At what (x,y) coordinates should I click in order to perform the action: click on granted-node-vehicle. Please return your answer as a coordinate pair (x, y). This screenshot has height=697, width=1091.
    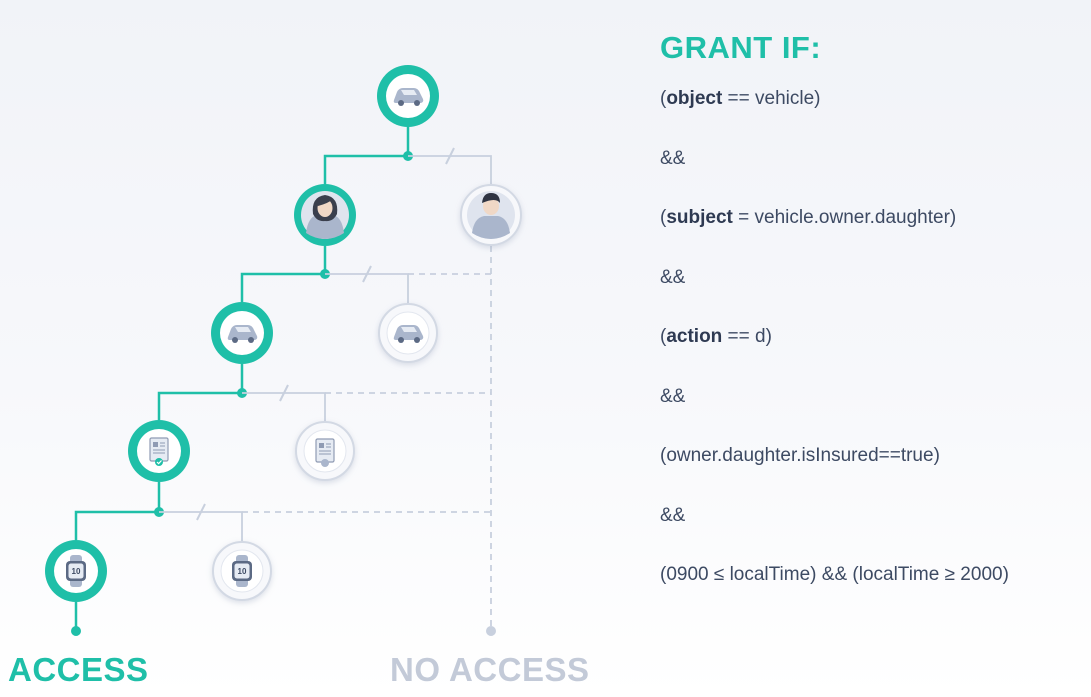
    Looking at the image, I should click on (408, 96).